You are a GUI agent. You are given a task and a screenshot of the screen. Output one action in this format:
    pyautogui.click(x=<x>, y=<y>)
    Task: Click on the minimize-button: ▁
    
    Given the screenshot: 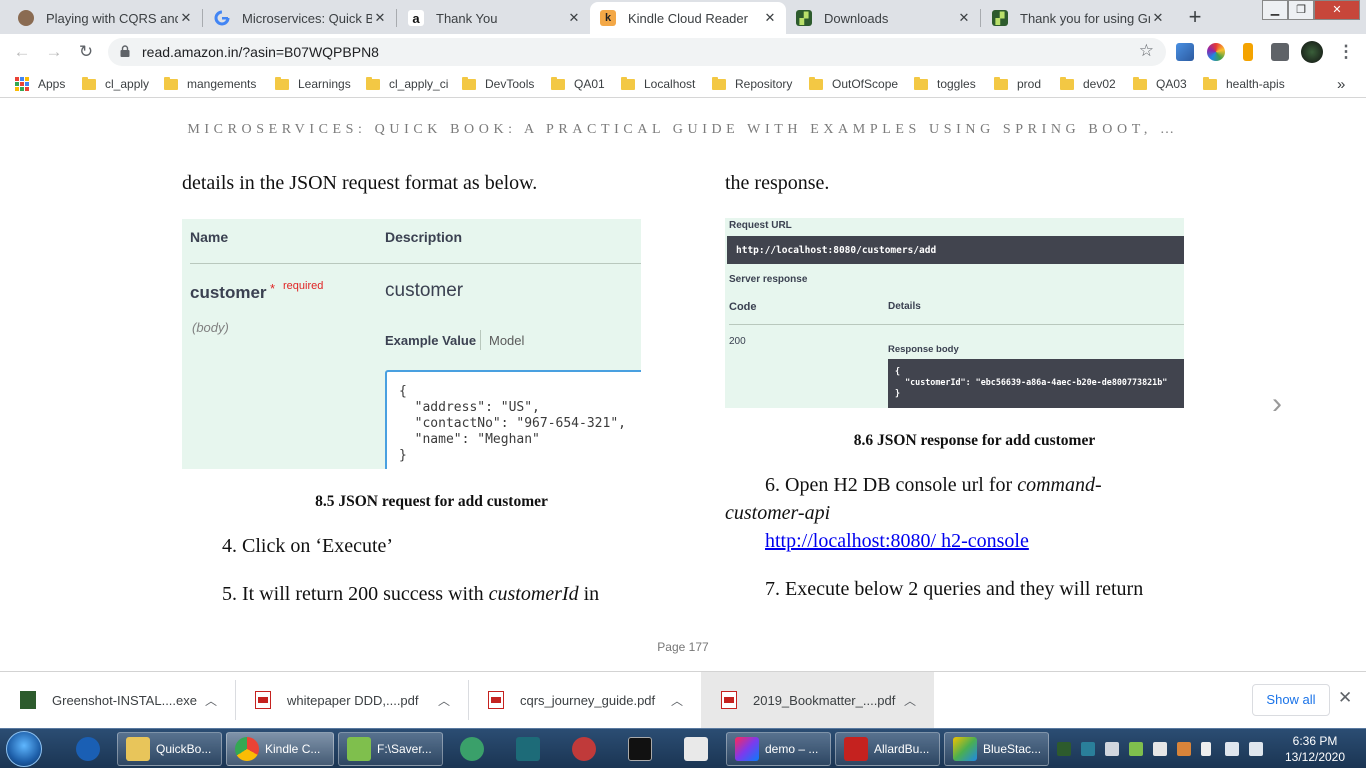 What is the action you would take?
    pyautogui.click(x=1275, y=10)
    